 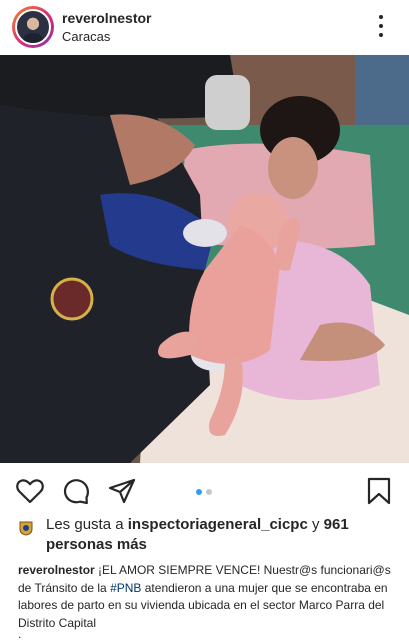 What do you see at coordinates (209, 492) in the screenshot?
I see `carousel-dot` at bounding box center [209, 492].